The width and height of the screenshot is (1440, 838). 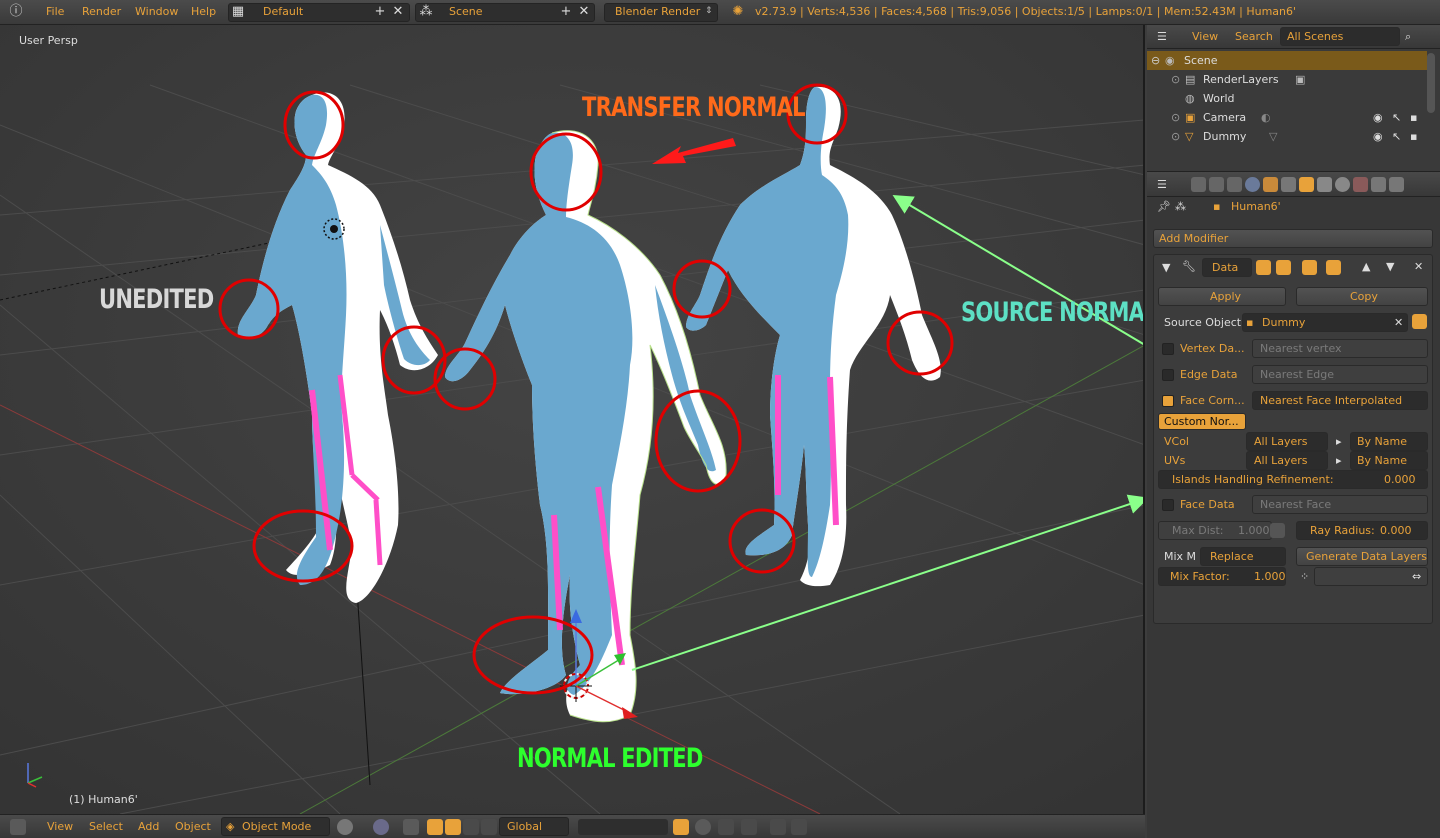 I want to click on mix-mode-value: Replace, so click(x=1232, y=556).